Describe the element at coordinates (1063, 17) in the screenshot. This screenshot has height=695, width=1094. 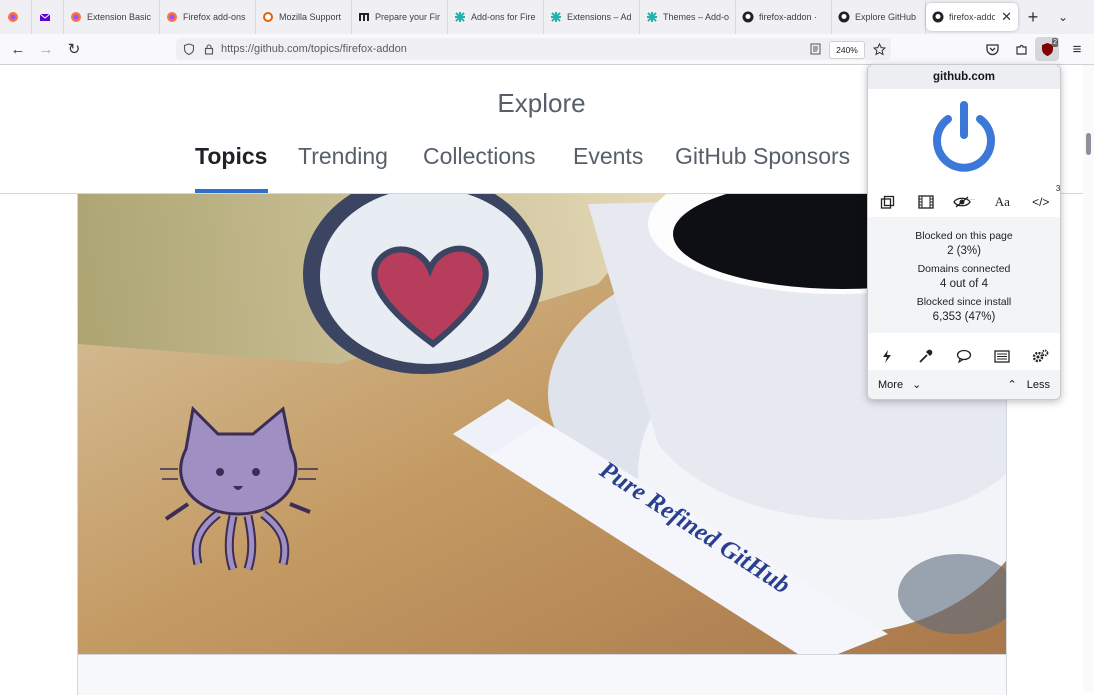
I see `list-all-tabs-icon: ⌄` at that location.